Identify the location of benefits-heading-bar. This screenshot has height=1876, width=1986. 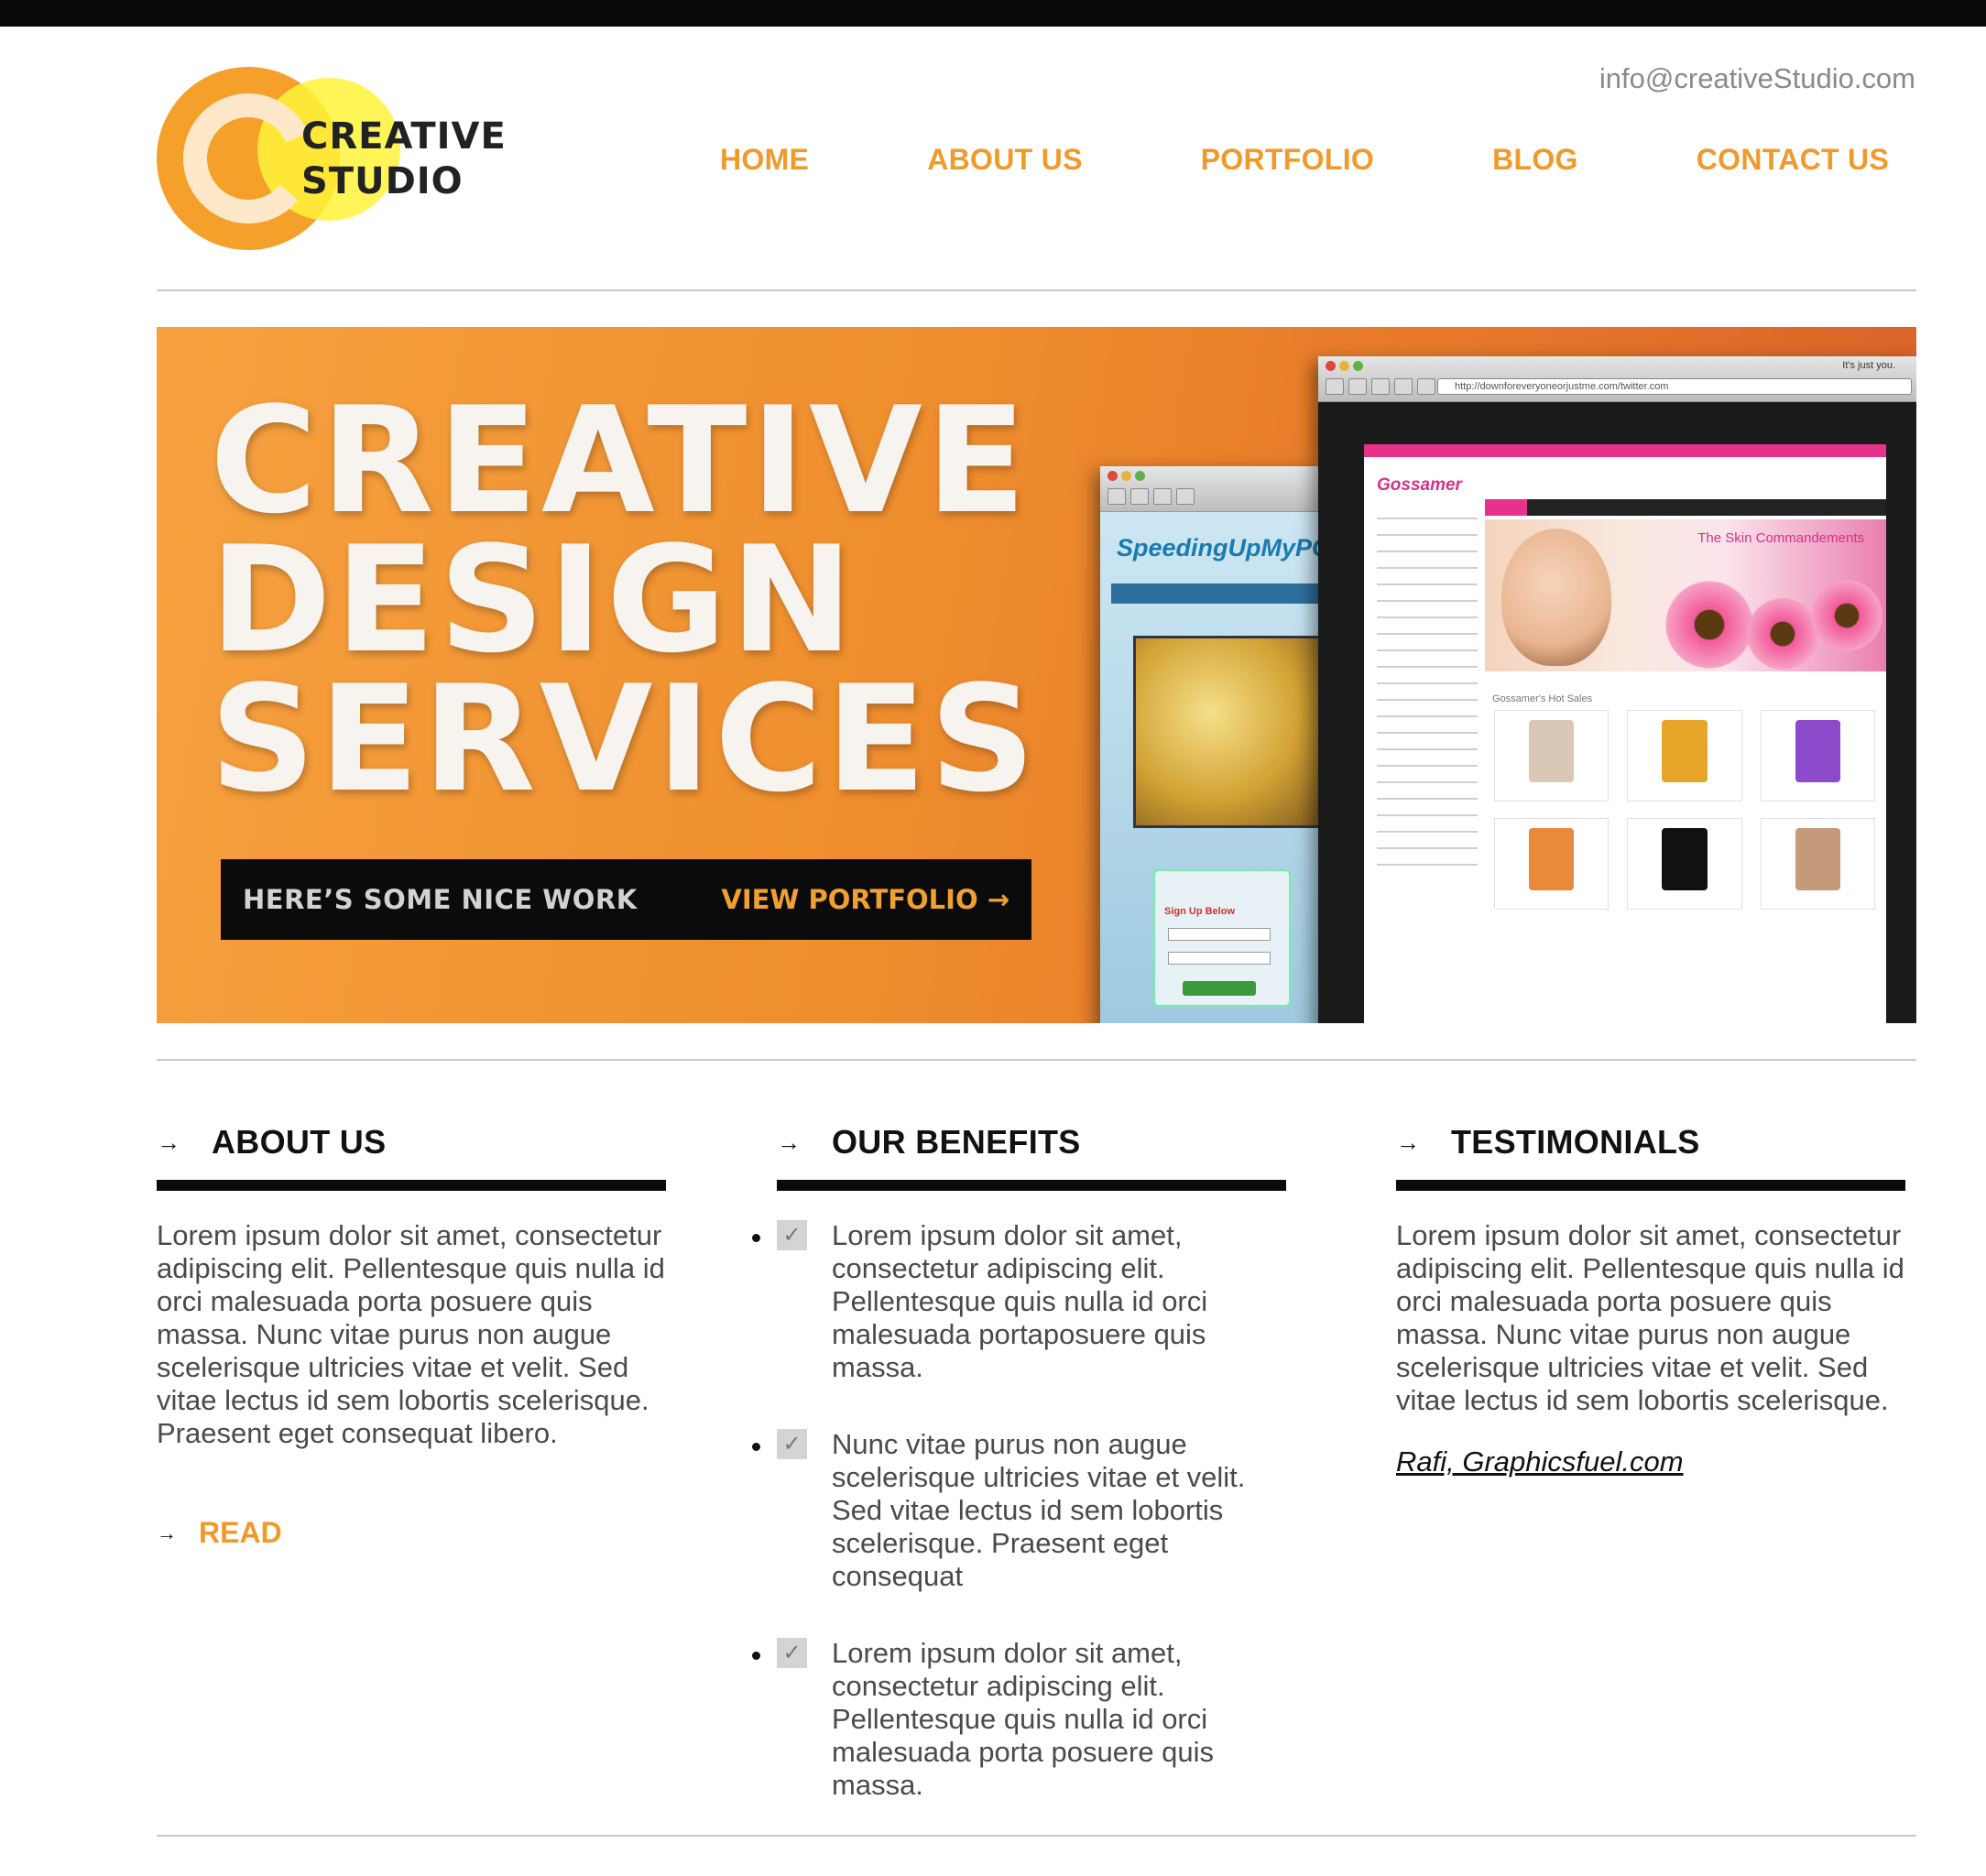
(1031, 1185).